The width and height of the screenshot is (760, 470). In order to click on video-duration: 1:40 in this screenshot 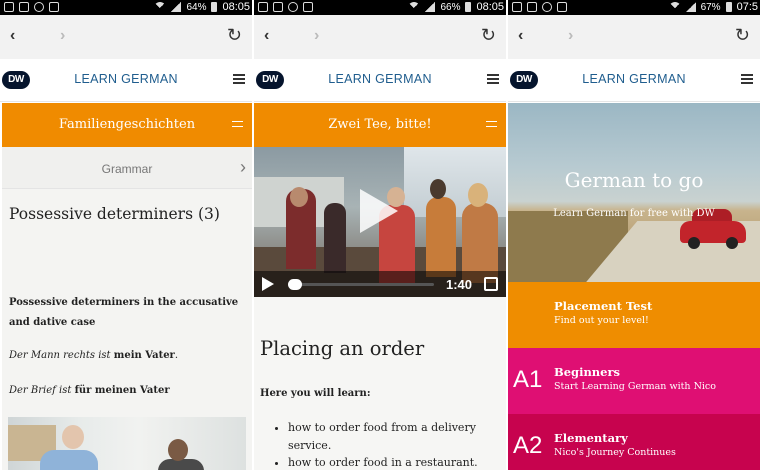, I will do `click(459, 284)`.